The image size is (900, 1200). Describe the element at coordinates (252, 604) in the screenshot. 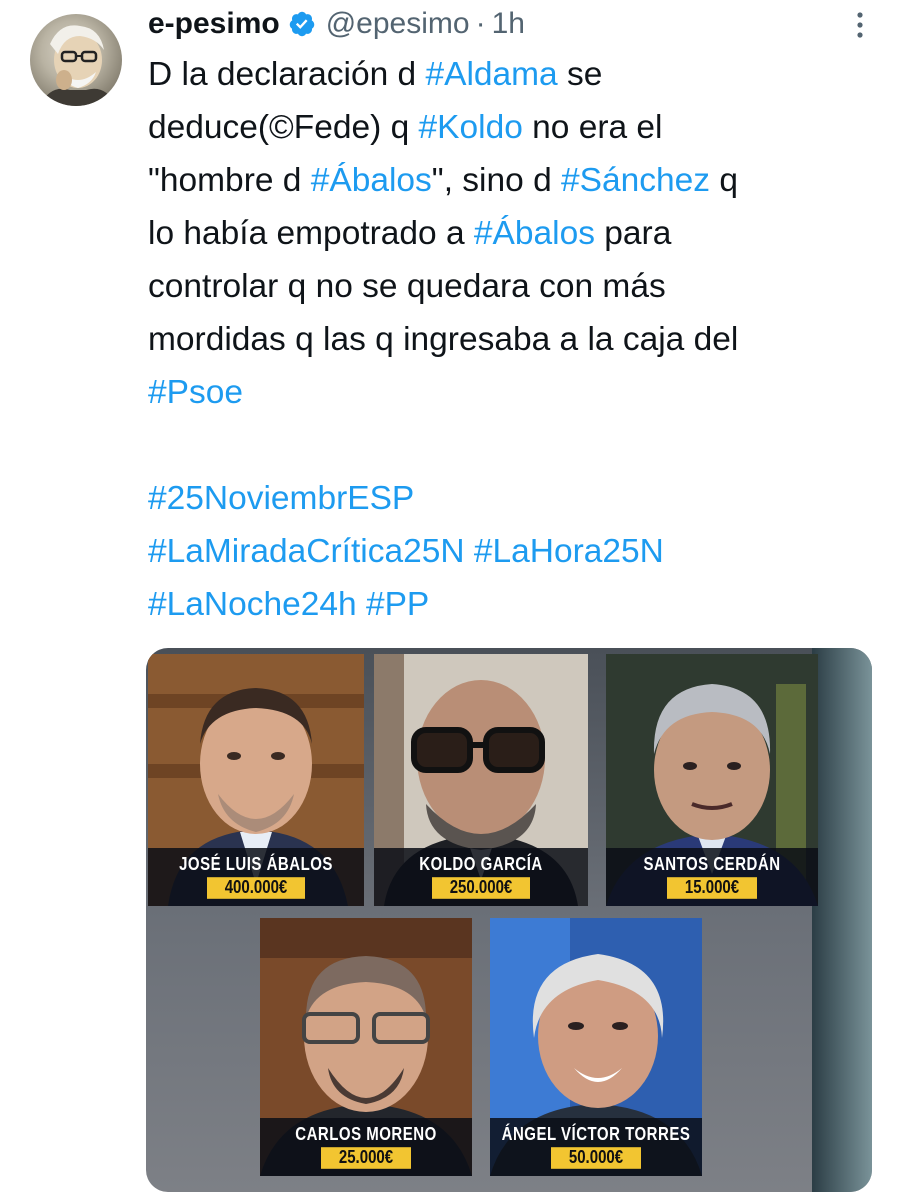

I see `hashtag-link: #LaNoche24h` at that location.